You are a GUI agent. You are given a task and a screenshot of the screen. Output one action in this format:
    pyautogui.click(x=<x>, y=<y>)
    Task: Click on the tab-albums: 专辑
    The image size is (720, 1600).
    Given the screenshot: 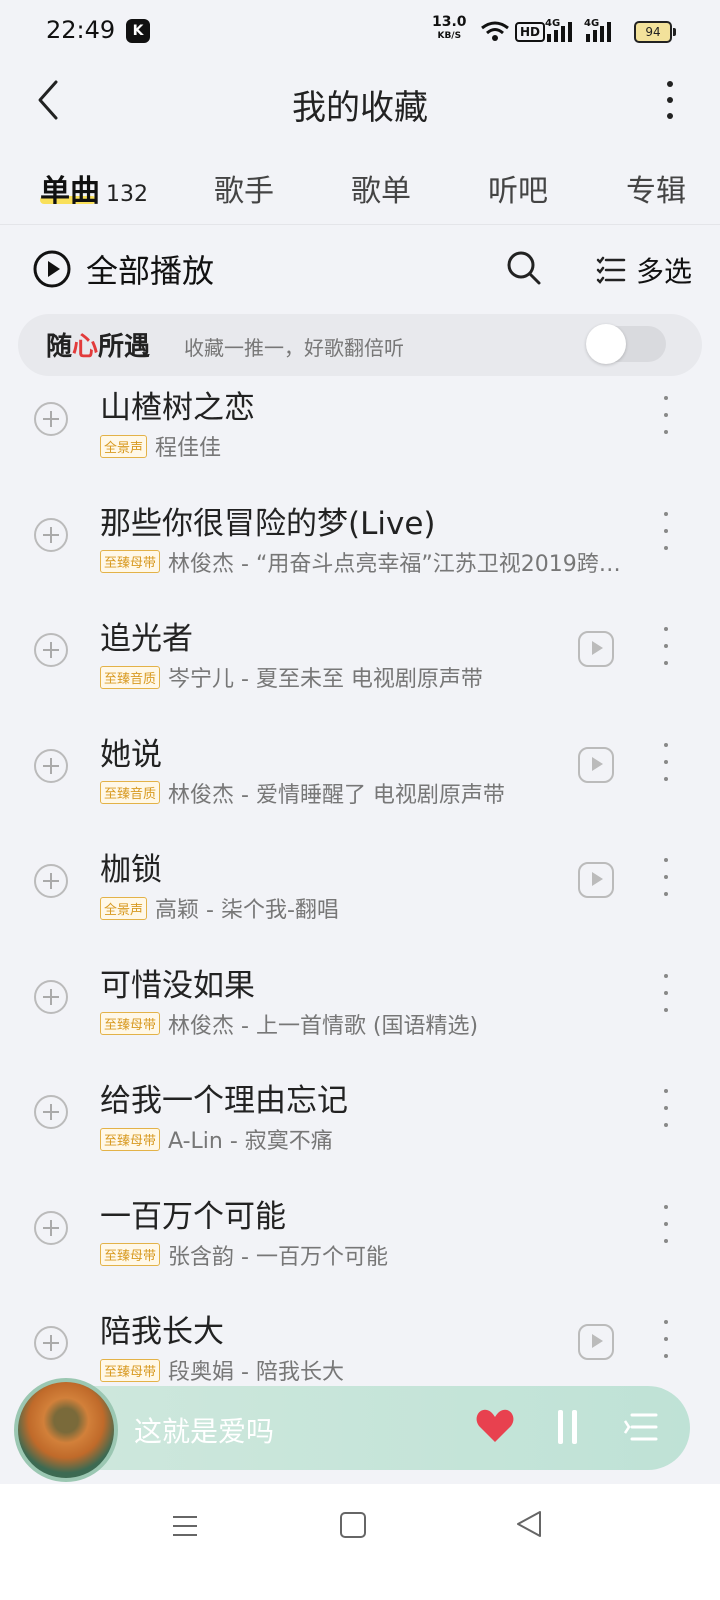 What is the action you would take?
    pyautogui.click(x=656, y=188)
    